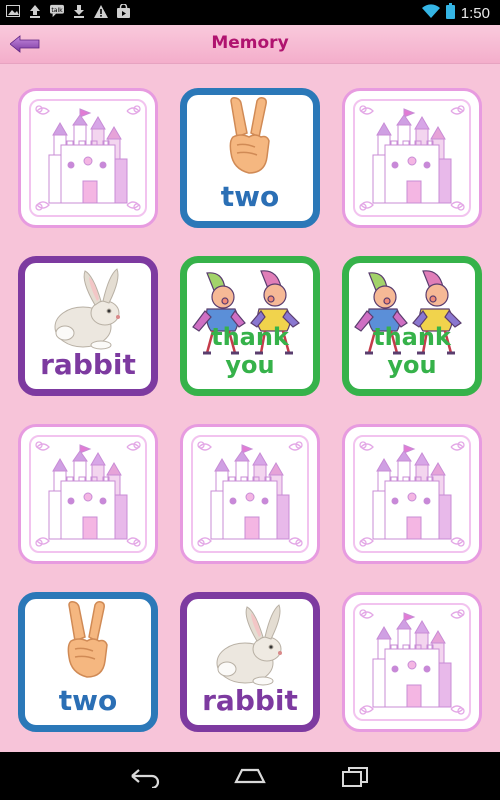 The image size is (500, 800). I want to click on nav-home-button, so click(250, 776).